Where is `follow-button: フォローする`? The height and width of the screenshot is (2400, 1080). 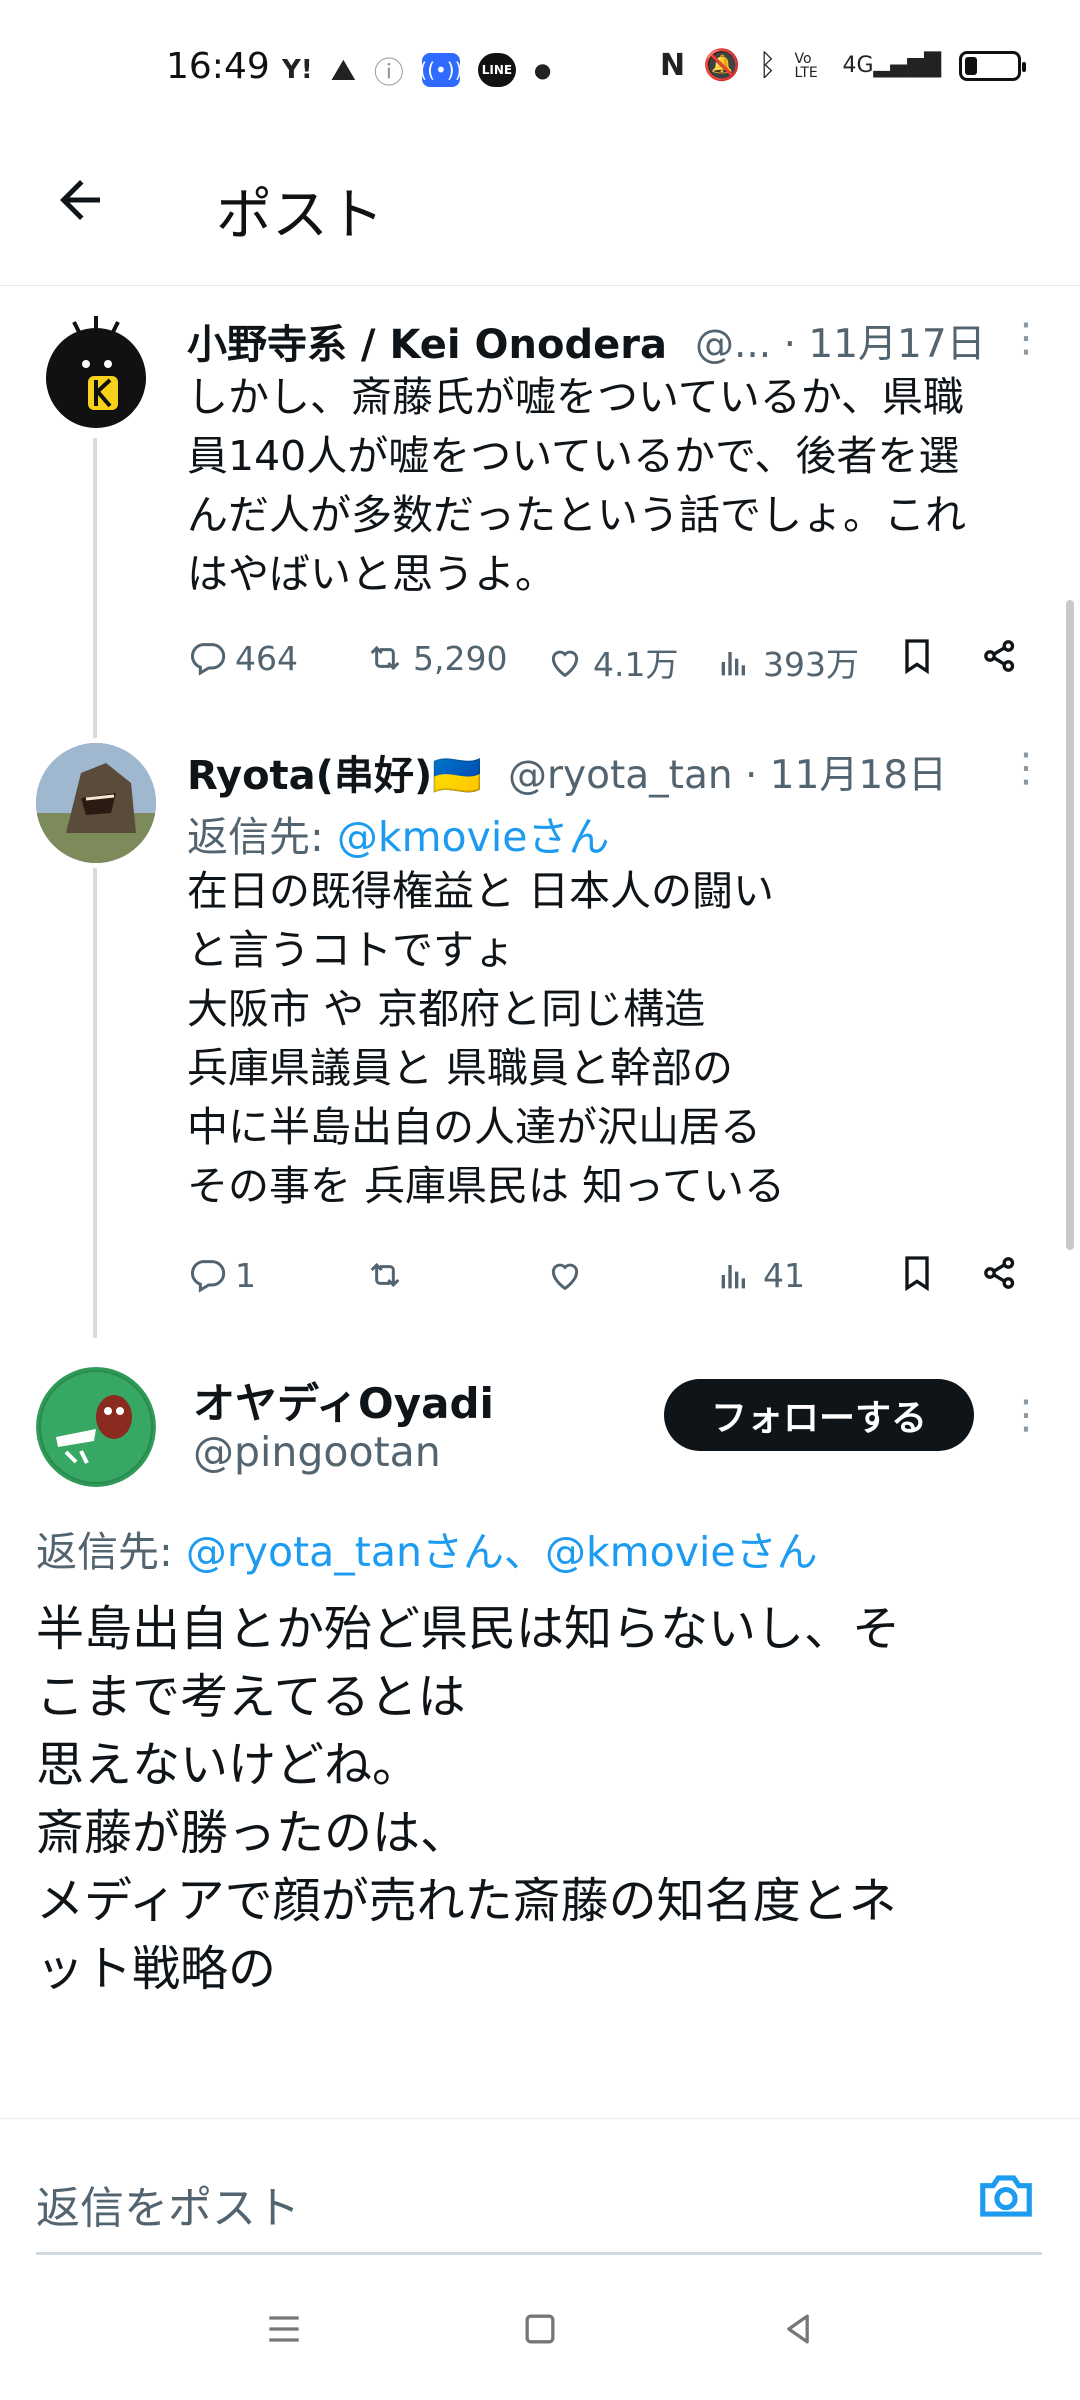
follow-button: フォローする is located at coordinates (819, 1415).